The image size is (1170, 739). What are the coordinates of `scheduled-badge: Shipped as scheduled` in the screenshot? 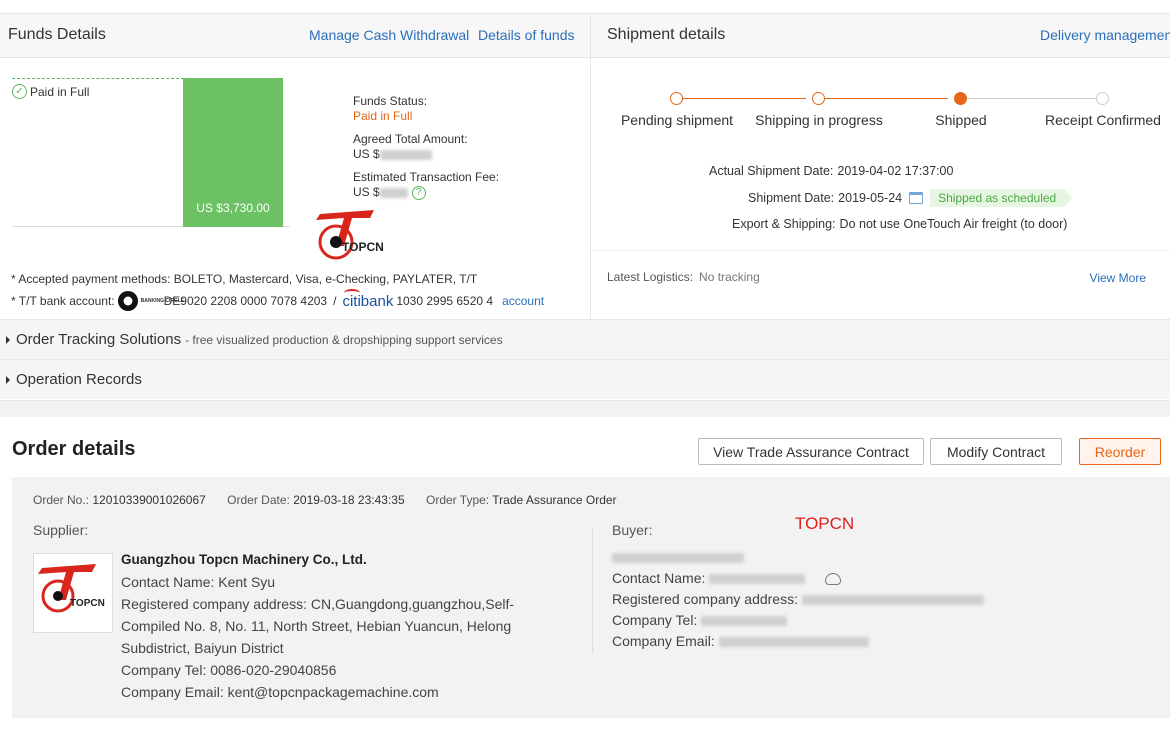 It's located at (1001, 198).